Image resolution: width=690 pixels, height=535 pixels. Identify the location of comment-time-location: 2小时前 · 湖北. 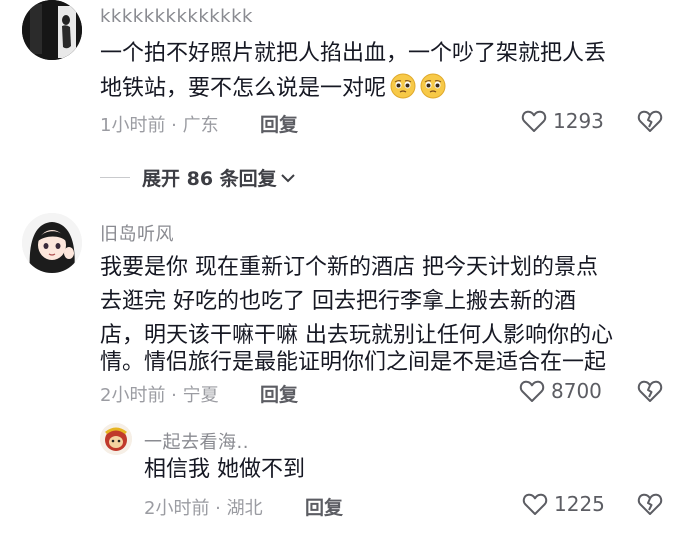
(203, 508).